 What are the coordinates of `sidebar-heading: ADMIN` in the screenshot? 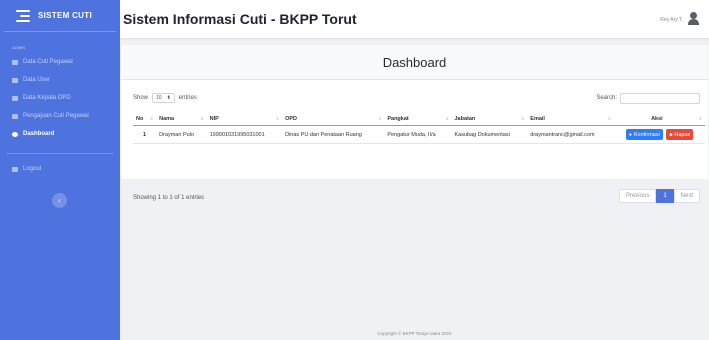 It's located at (19, 47).